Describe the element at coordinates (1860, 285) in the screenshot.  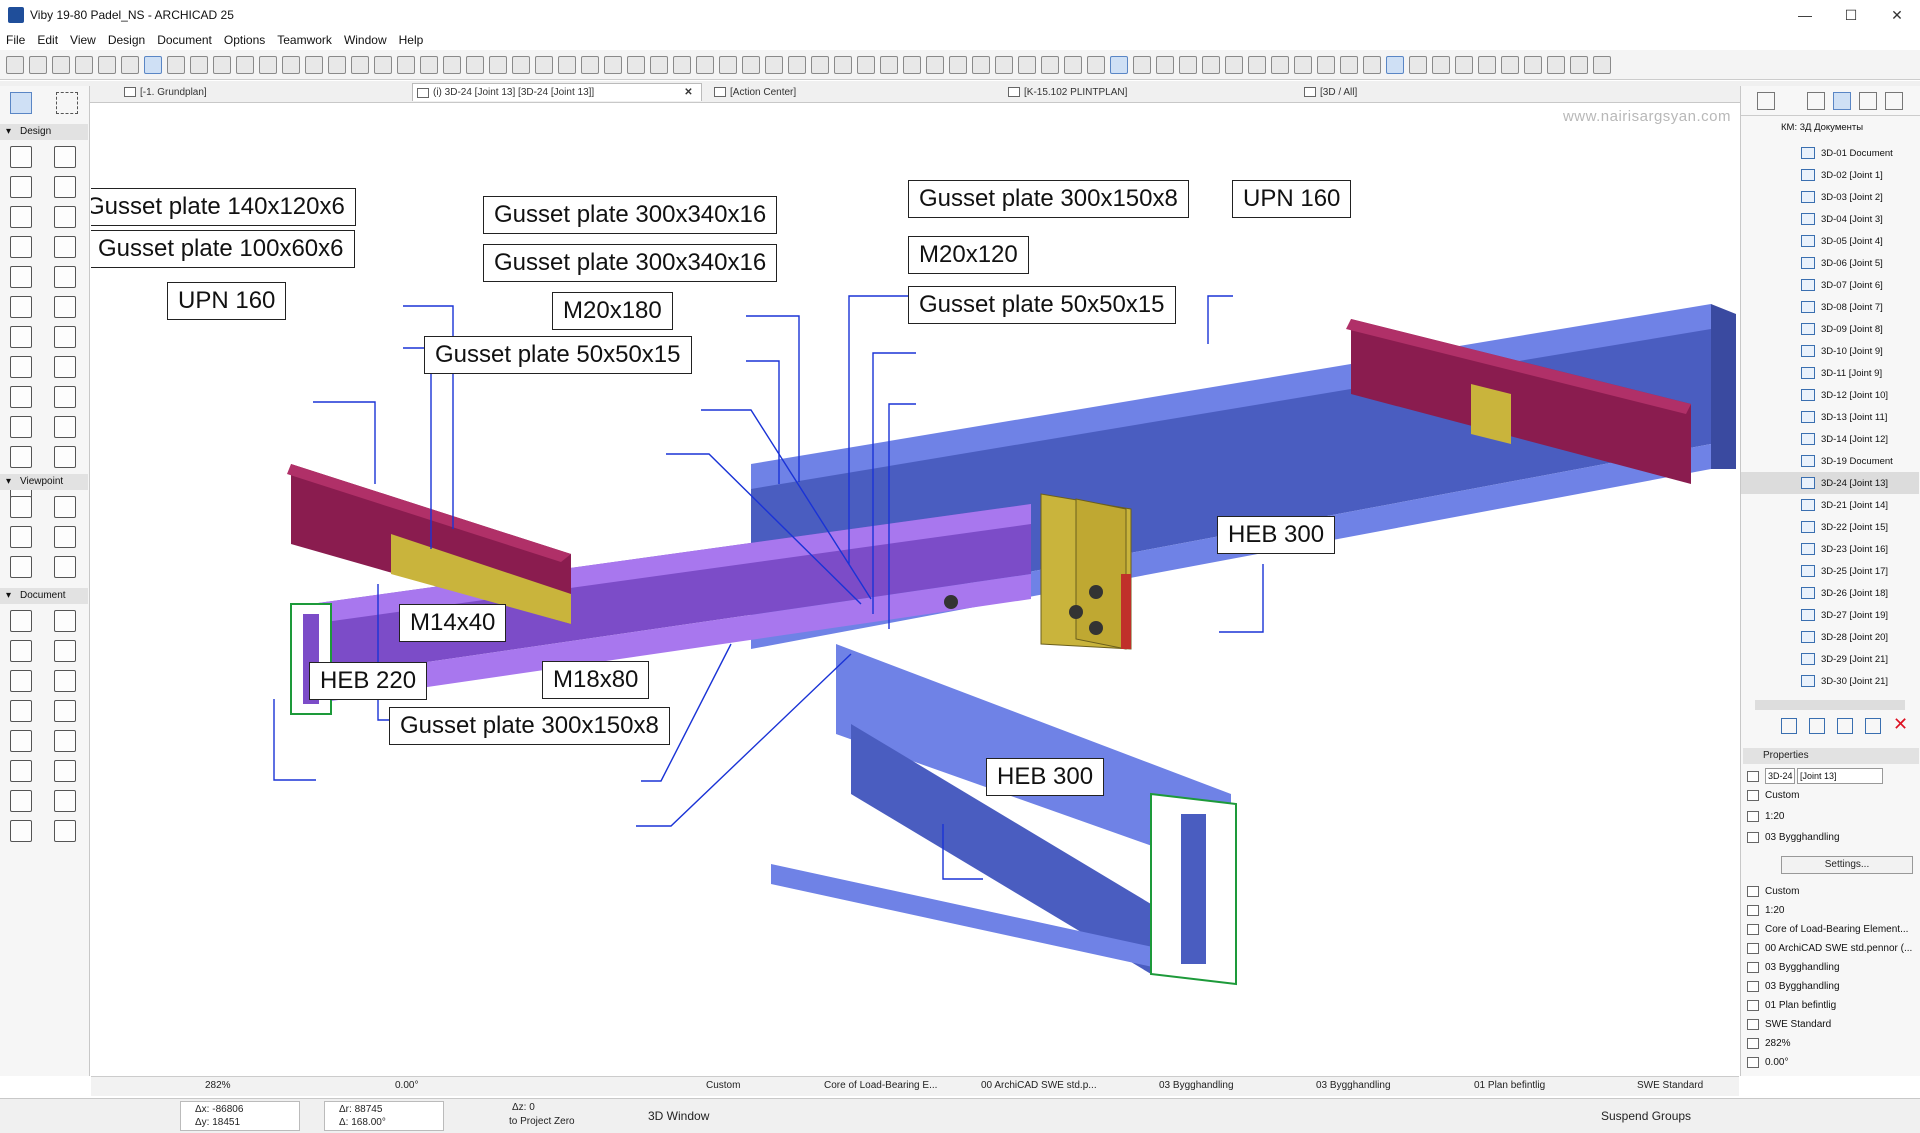
I see `view-tree-item: 3D-07 [Joint 6]` at that location.